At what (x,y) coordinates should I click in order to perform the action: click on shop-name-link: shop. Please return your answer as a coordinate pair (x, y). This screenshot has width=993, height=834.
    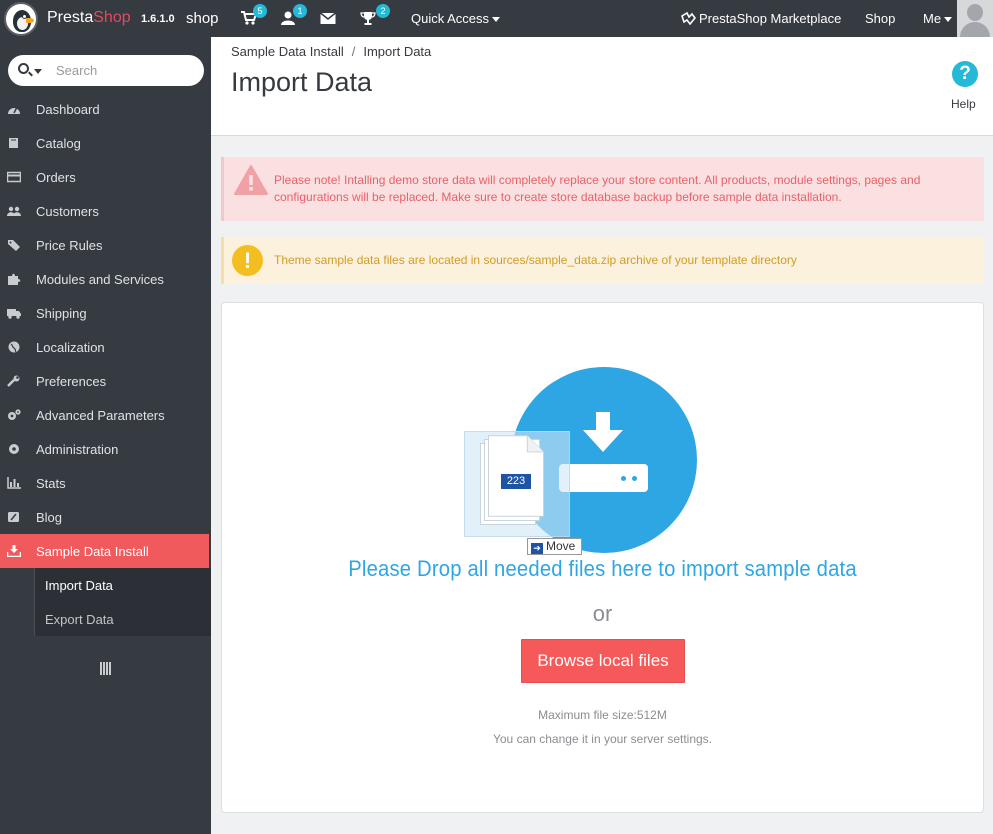
    Looking at the image, I should click on (202, 18).